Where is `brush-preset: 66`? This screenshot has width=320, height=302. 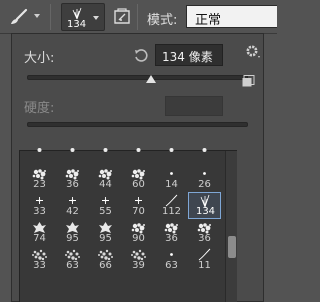
brush-preset: 66 is located at coordinates (105, 259).